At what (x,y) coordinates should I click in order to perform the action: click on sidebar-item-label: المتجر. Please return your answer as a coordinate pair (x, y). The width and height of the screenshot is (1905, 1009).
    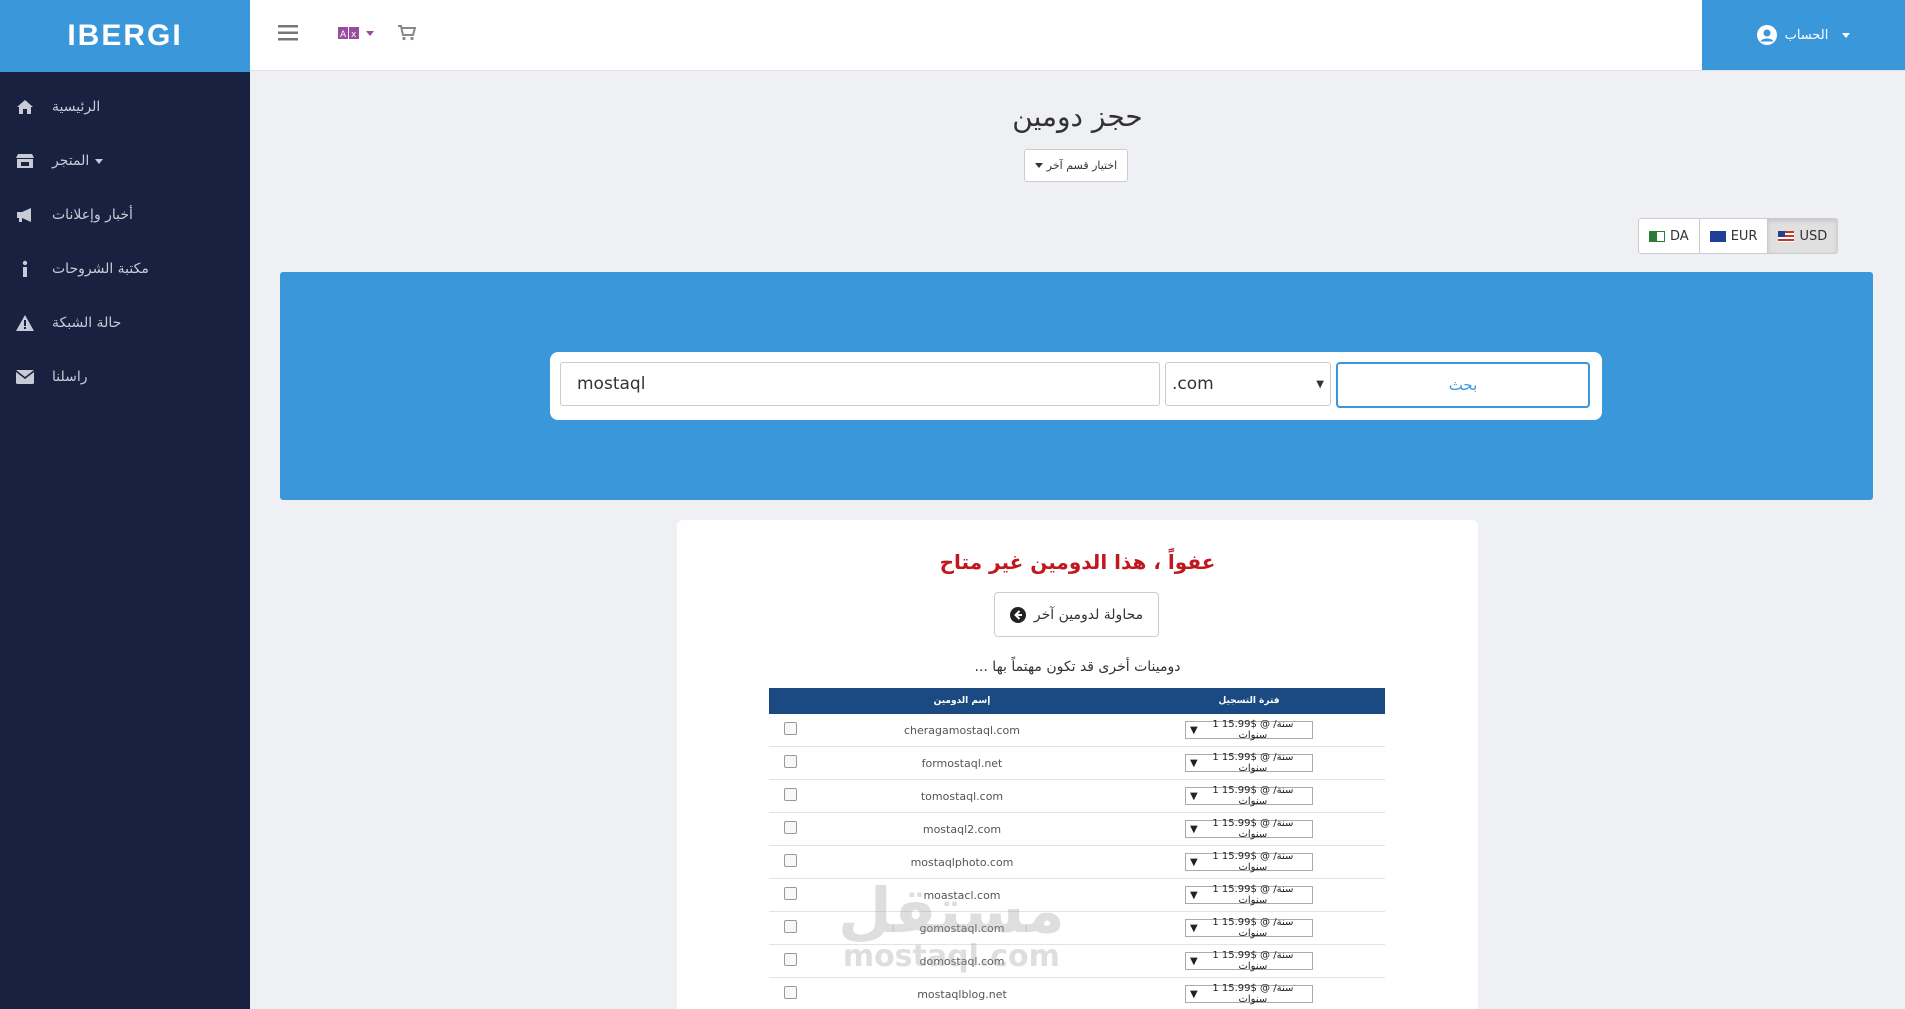
    Looking at the image, I should click on (71, 161).